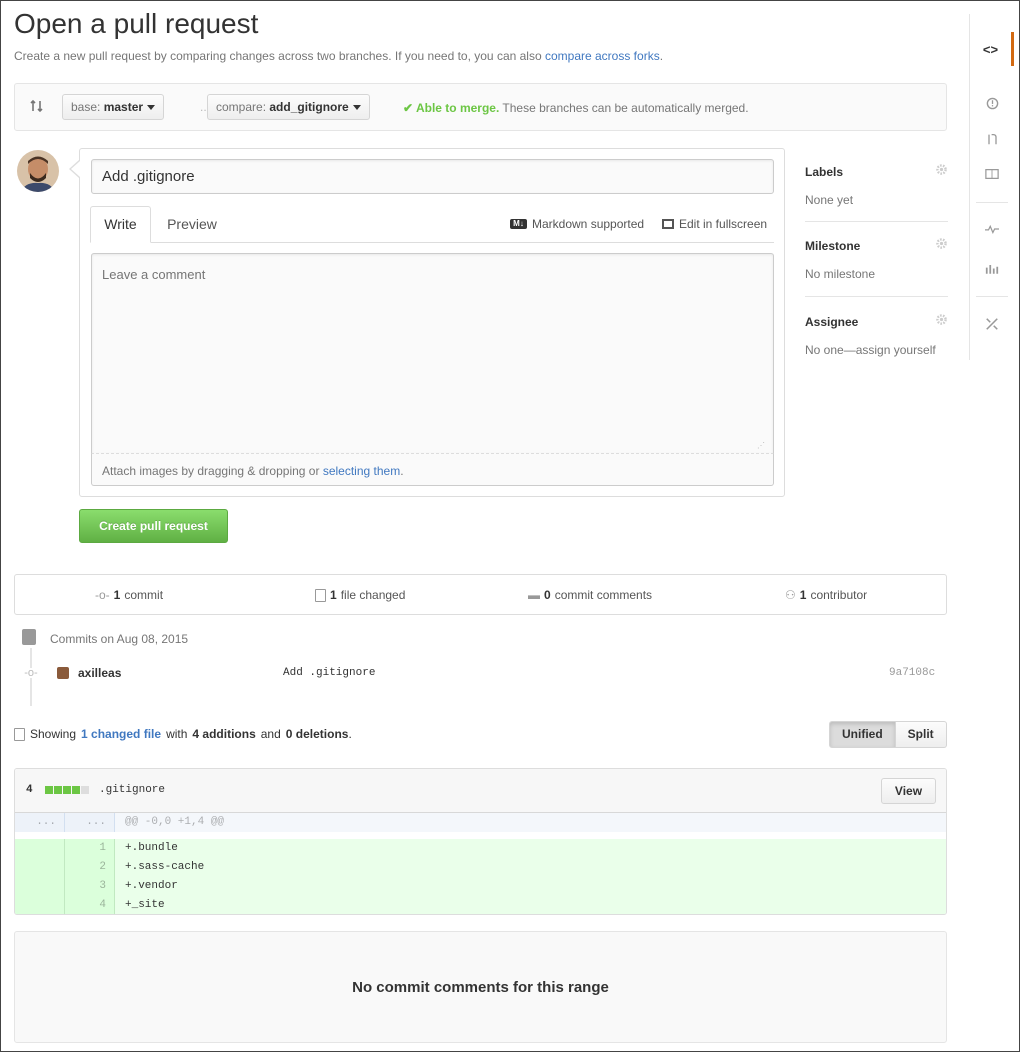  Describe the element at coordinates (714, 224) in the screenshot. I see `edit-fullscreen-button: Edit in fullscreen` at that location.